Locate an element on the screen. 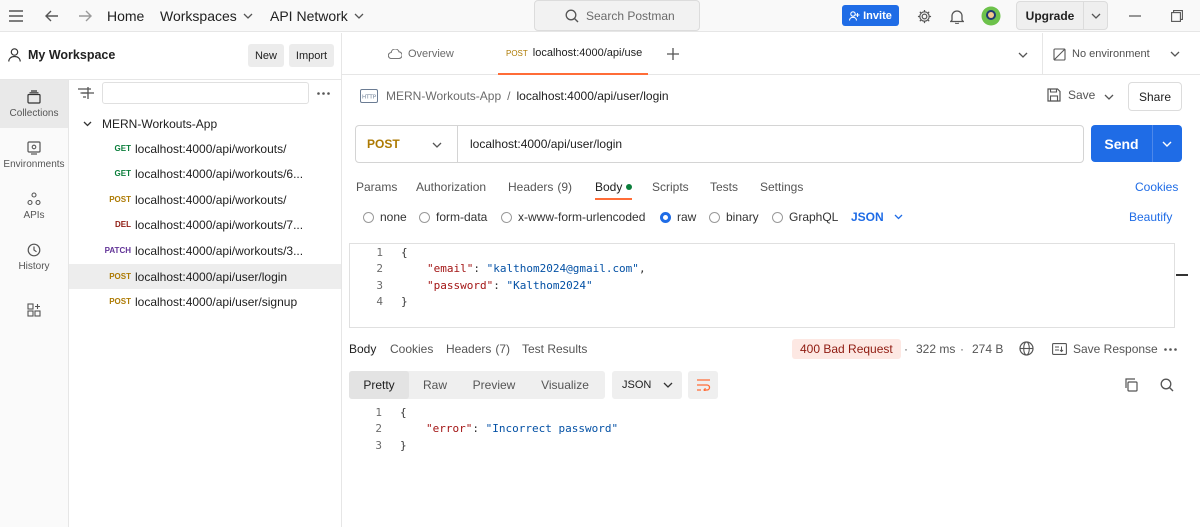 This screenshot has height=527, width=1200. radio-raw: raw is located at coordinates (678, 217).